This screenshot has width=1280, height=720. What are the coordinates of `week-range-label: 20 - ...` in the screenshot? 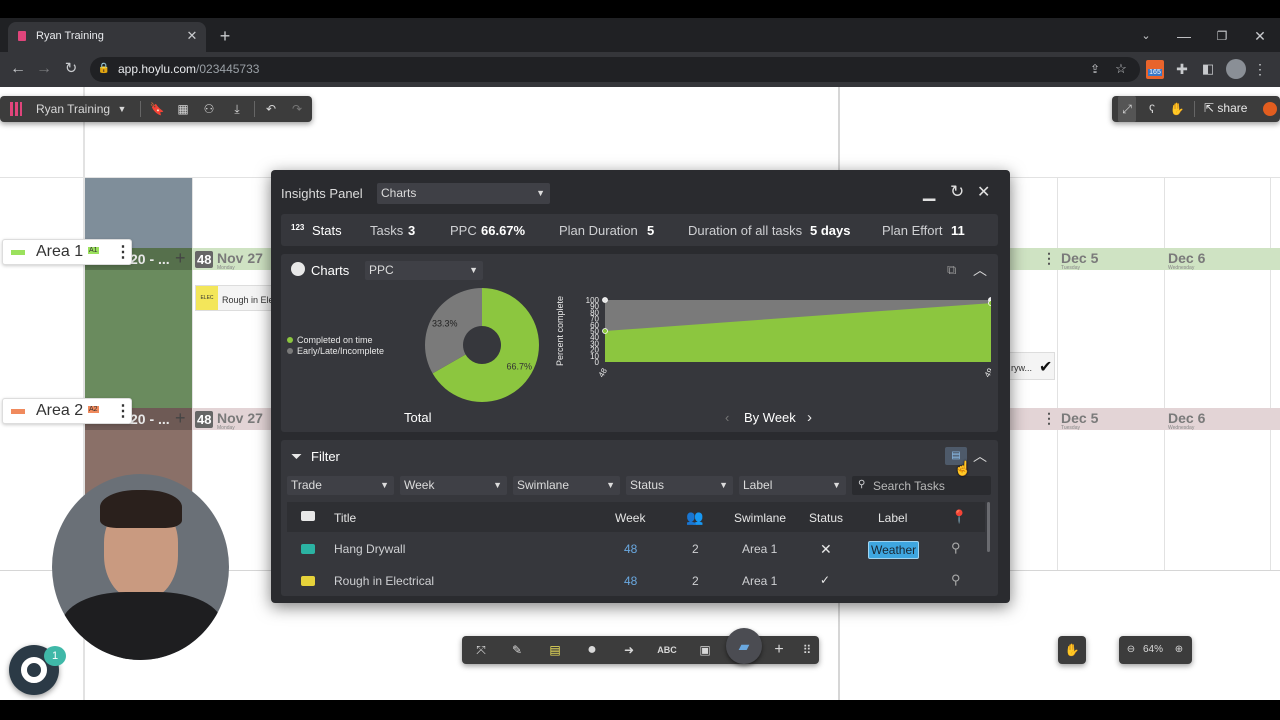 It's located at (150, 259).